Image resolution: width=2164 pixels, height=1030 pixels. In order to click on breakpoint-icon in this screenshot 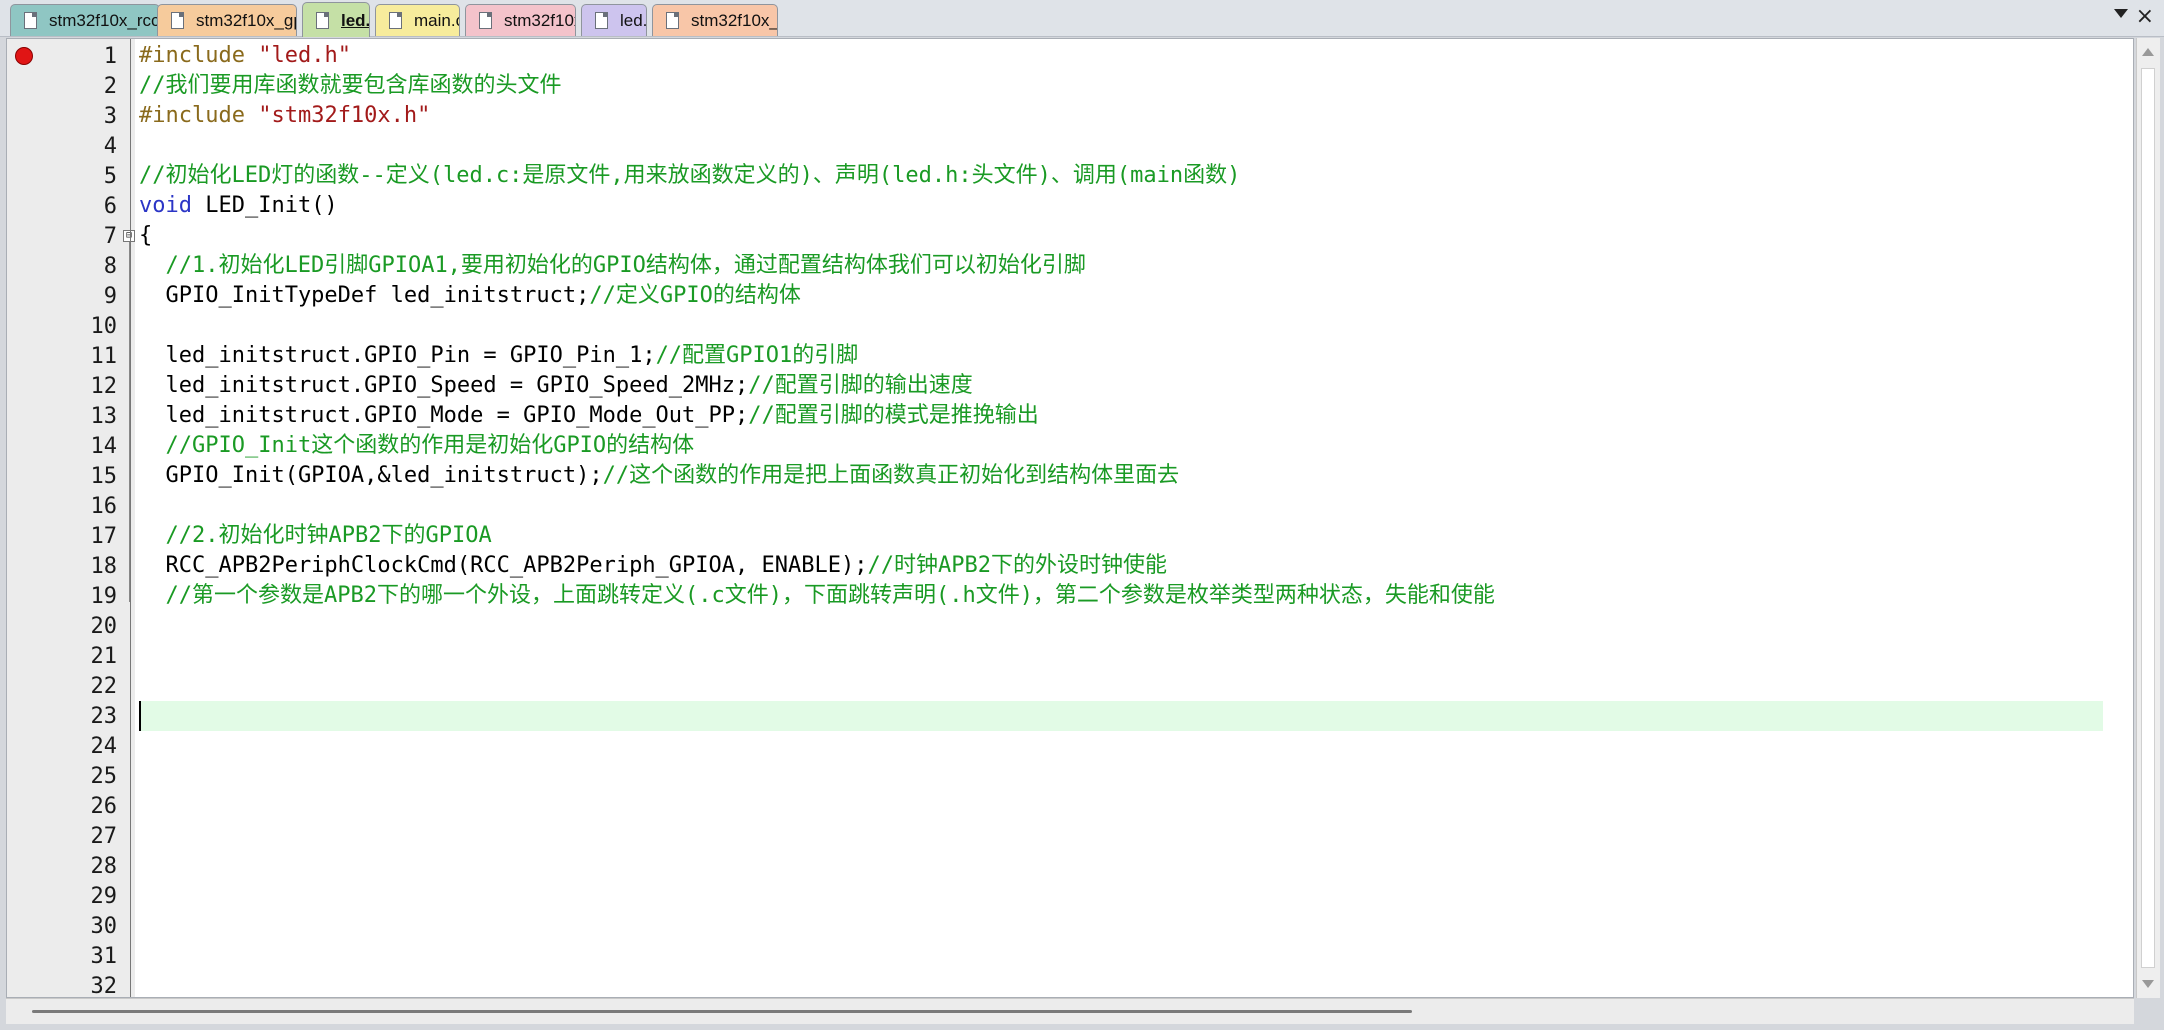, I will do `click(24, 56)`.